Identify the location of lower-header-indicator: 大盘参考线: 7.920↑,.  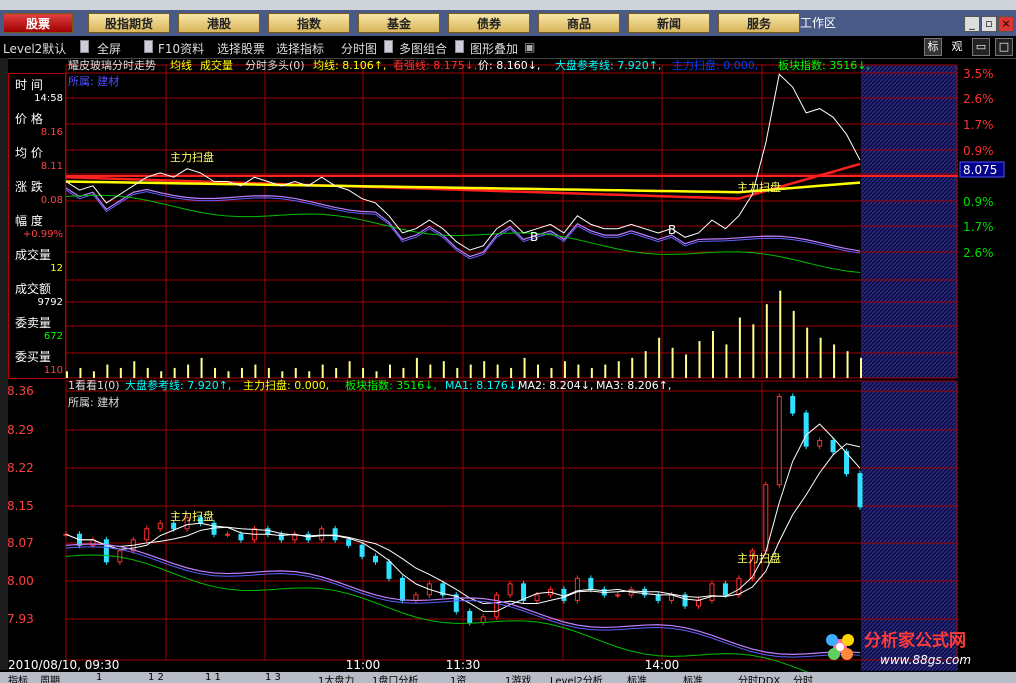
(178, 385).